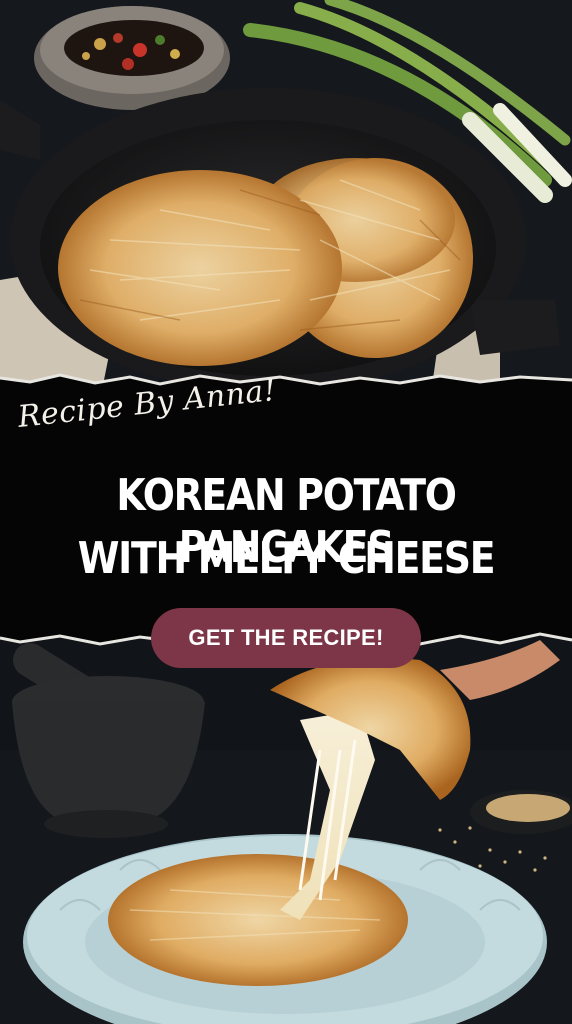 This screenshot has height=1024, width=572. I want to click on potato-pancakes, so click(265, 262).